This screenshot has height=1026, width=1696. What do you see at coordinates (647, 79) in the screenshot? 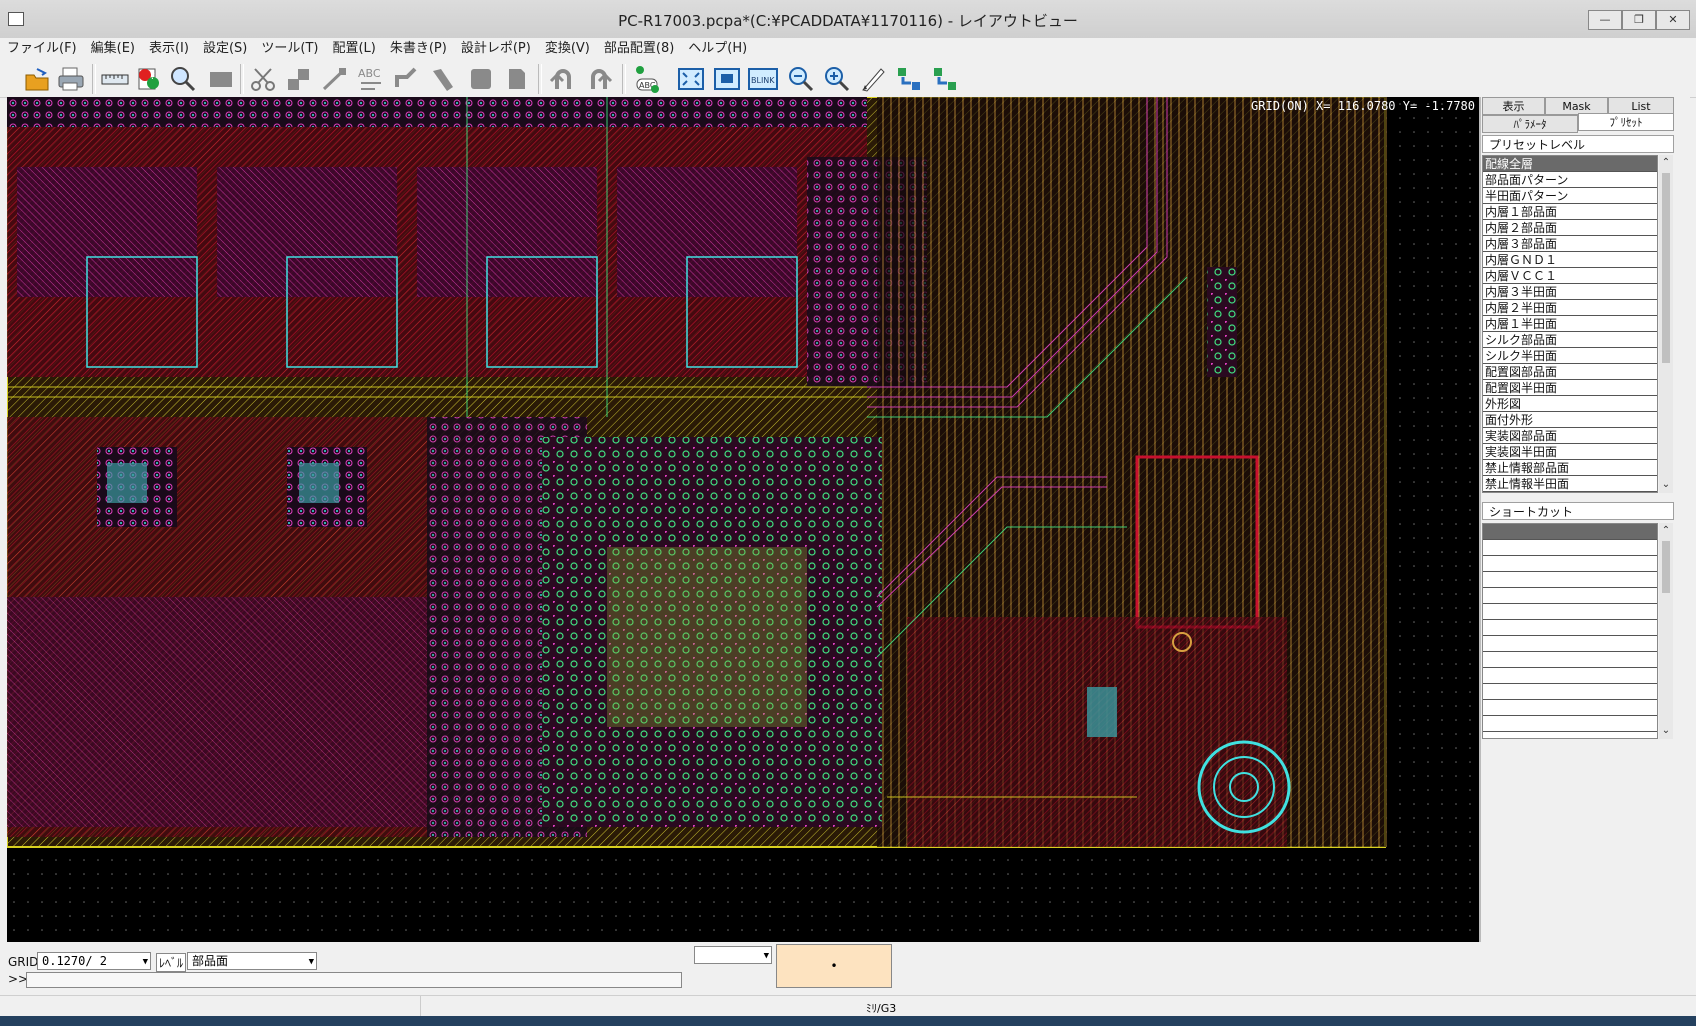
I see `abc-button: ABC` at bounding box center [647, 79].